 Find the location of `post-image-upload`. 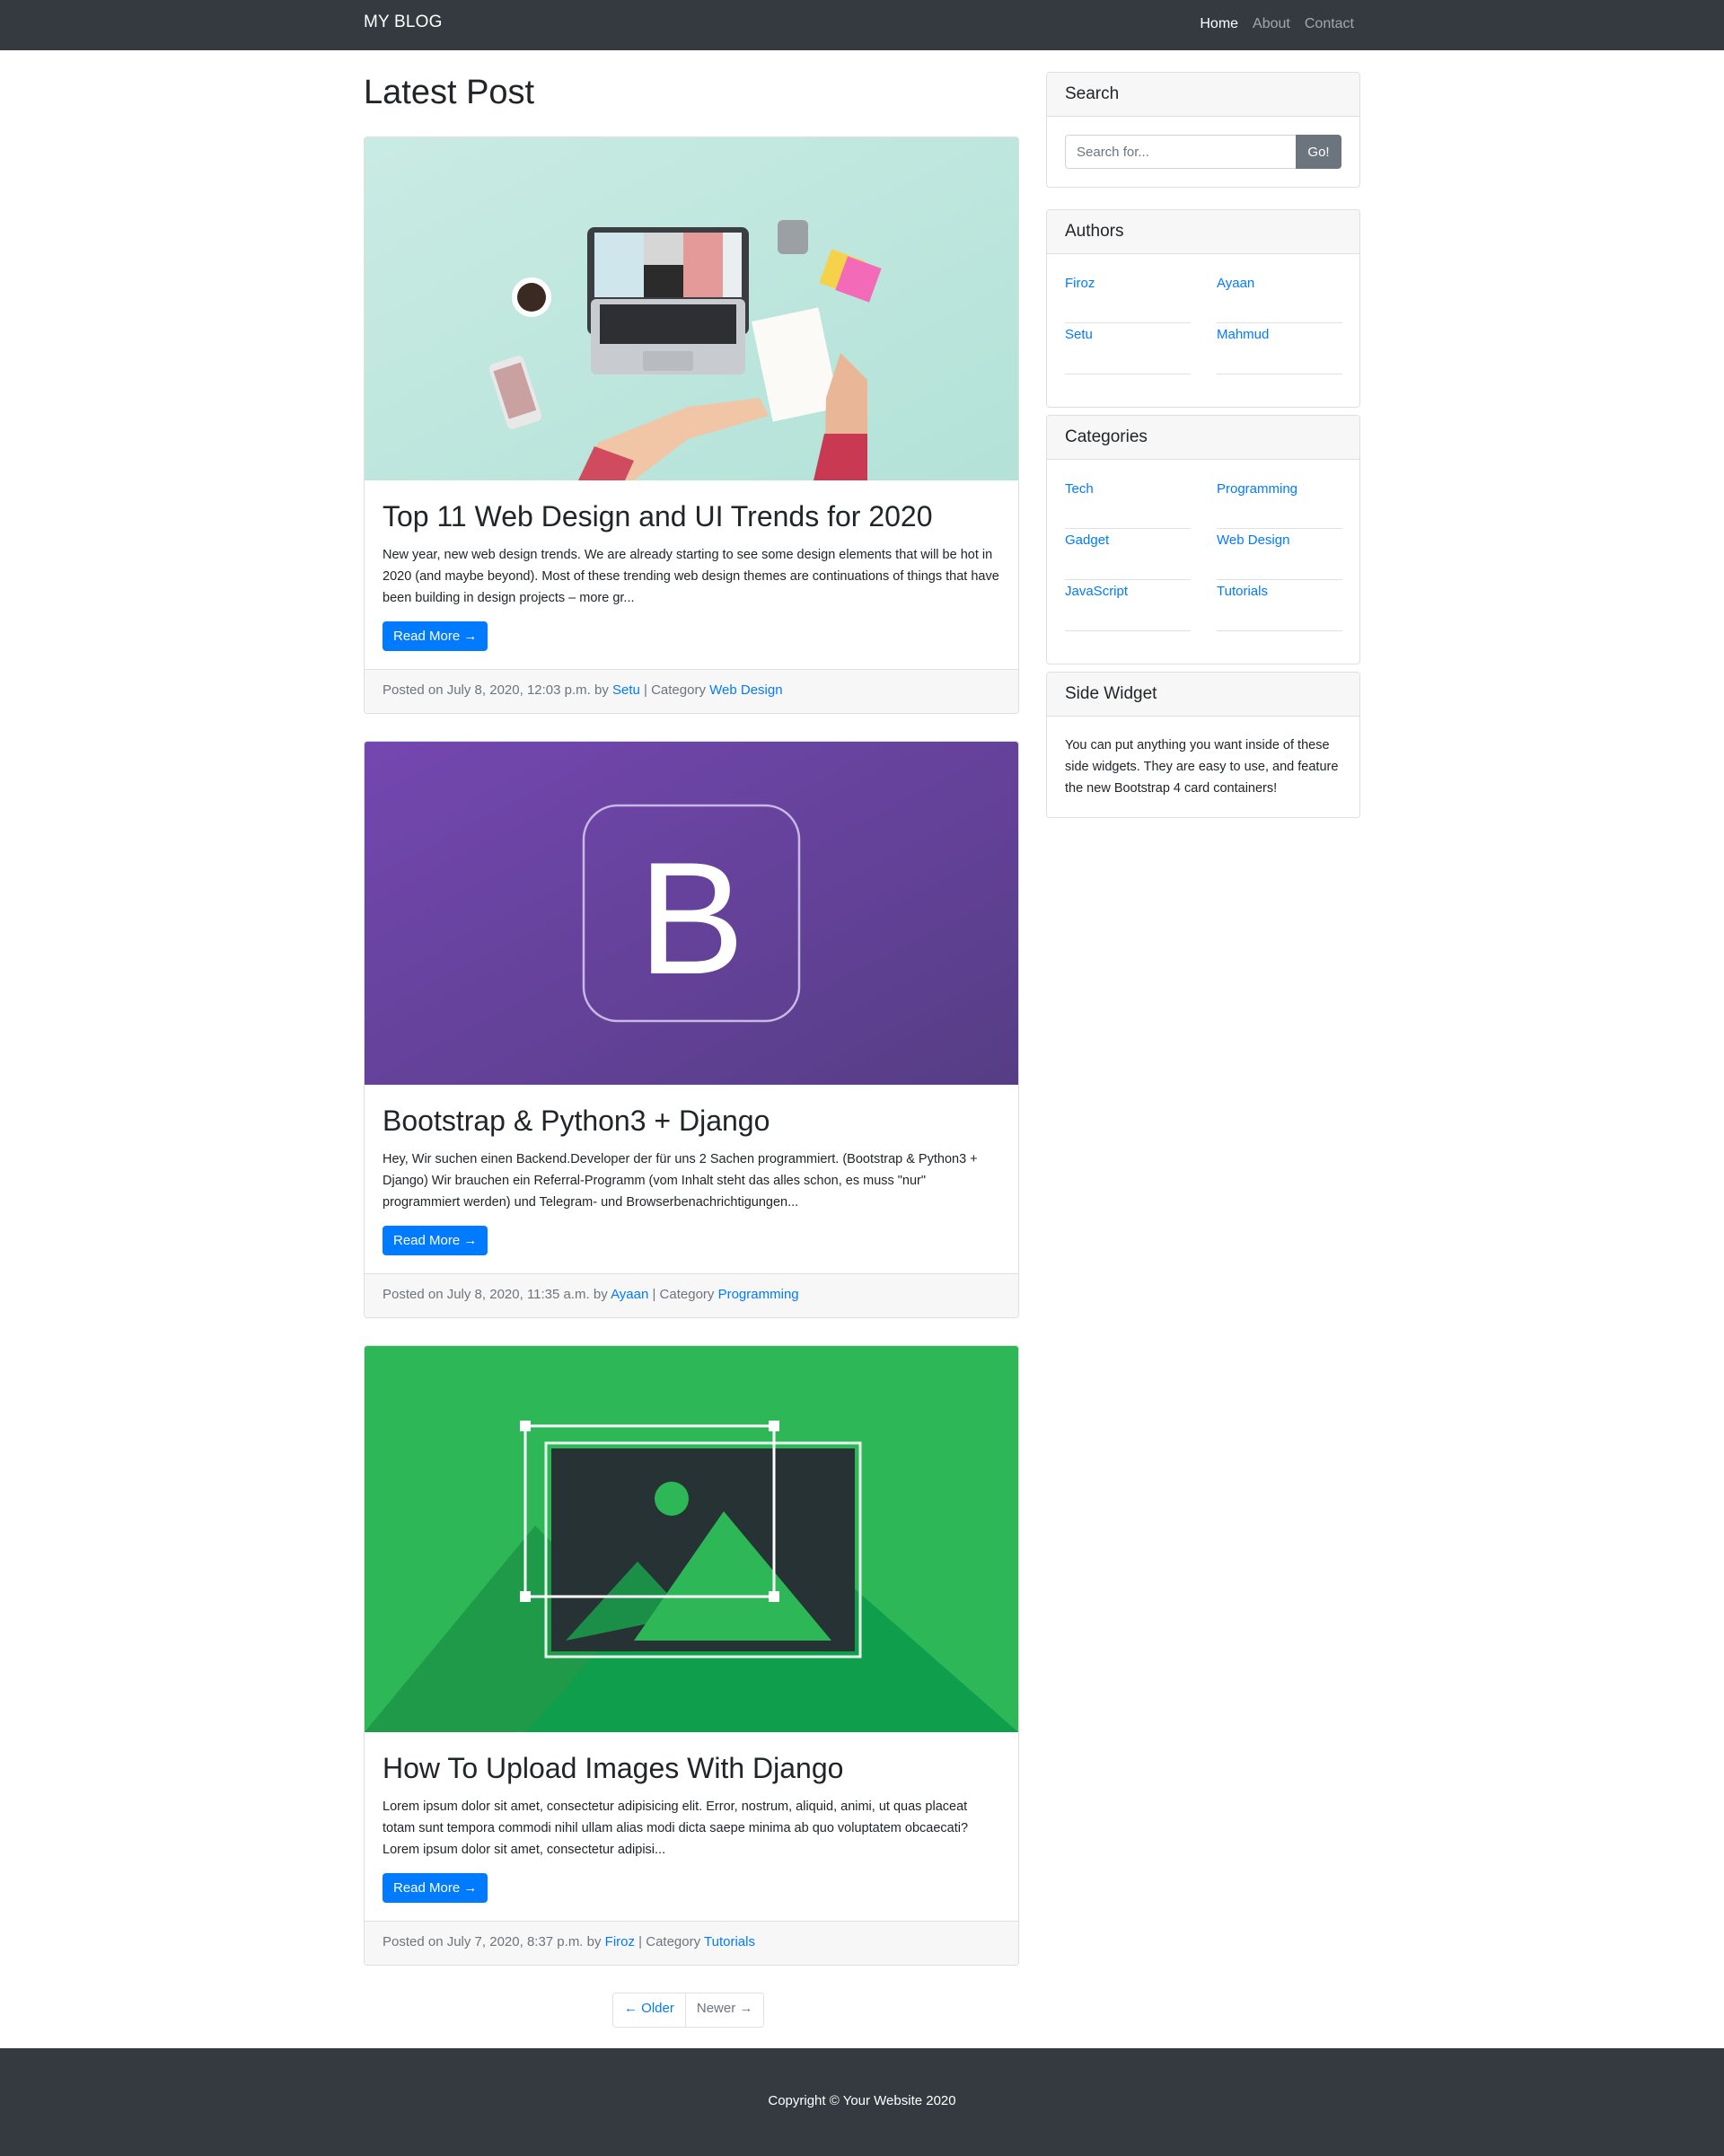

post-image-upload is located at coordinates (691, 1539).